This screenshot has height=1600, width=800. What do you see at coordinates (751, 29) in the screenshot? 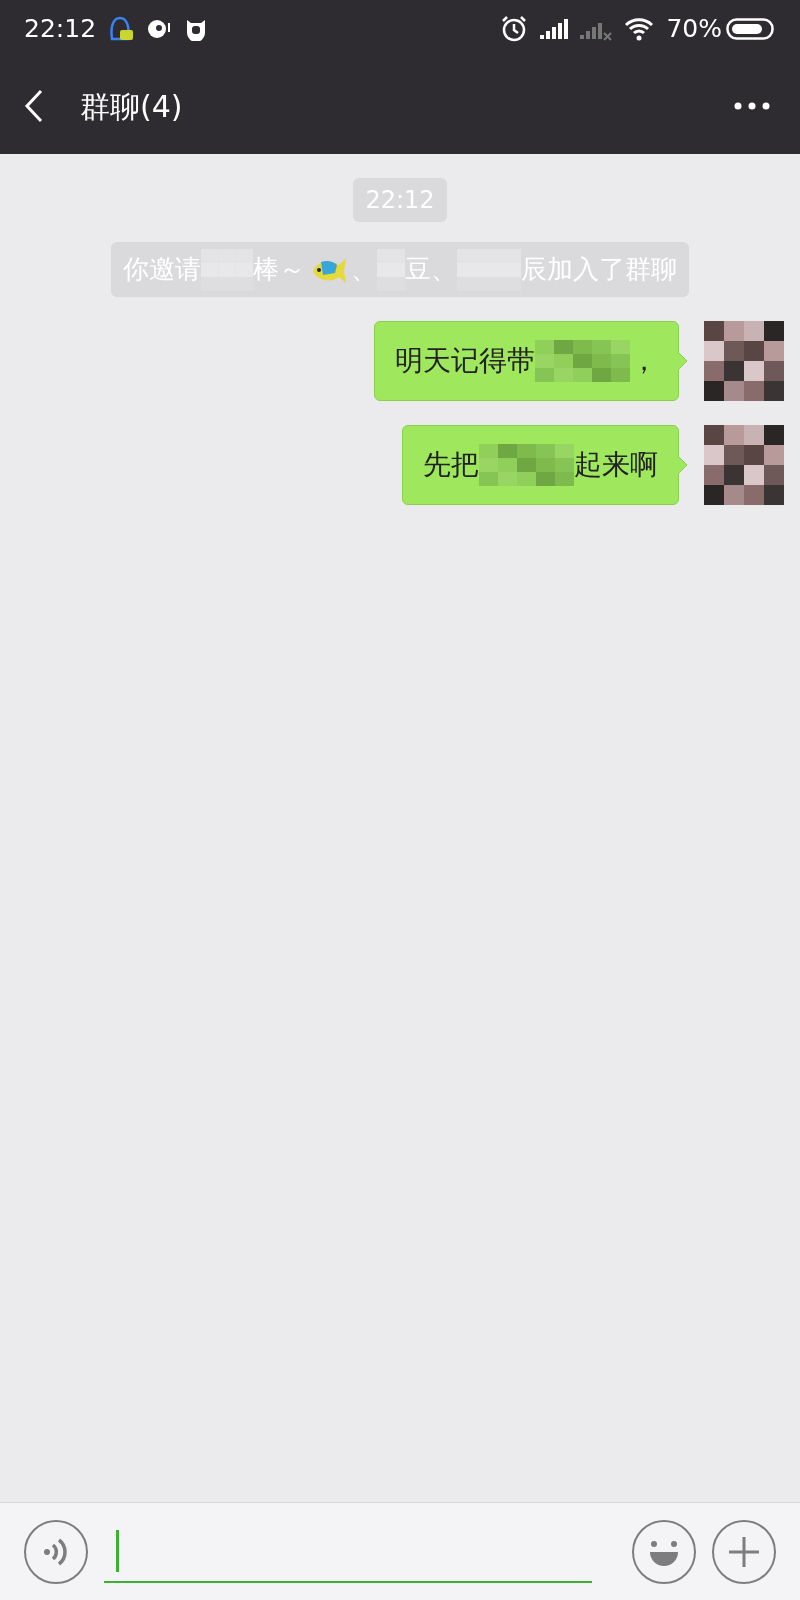
I see `battery-icon` at bounding box center [751, 29].